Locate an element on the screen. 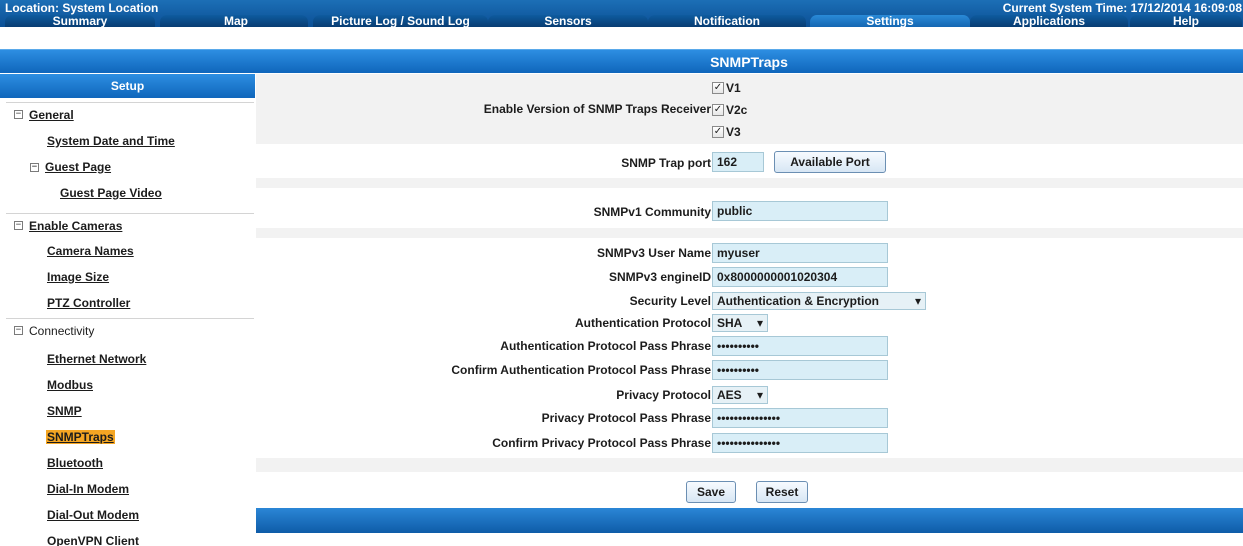 The height and width of the screenshot is (546, 1243). sidebar-item-label: PTZ Controller is located at coordinates (88, 303).